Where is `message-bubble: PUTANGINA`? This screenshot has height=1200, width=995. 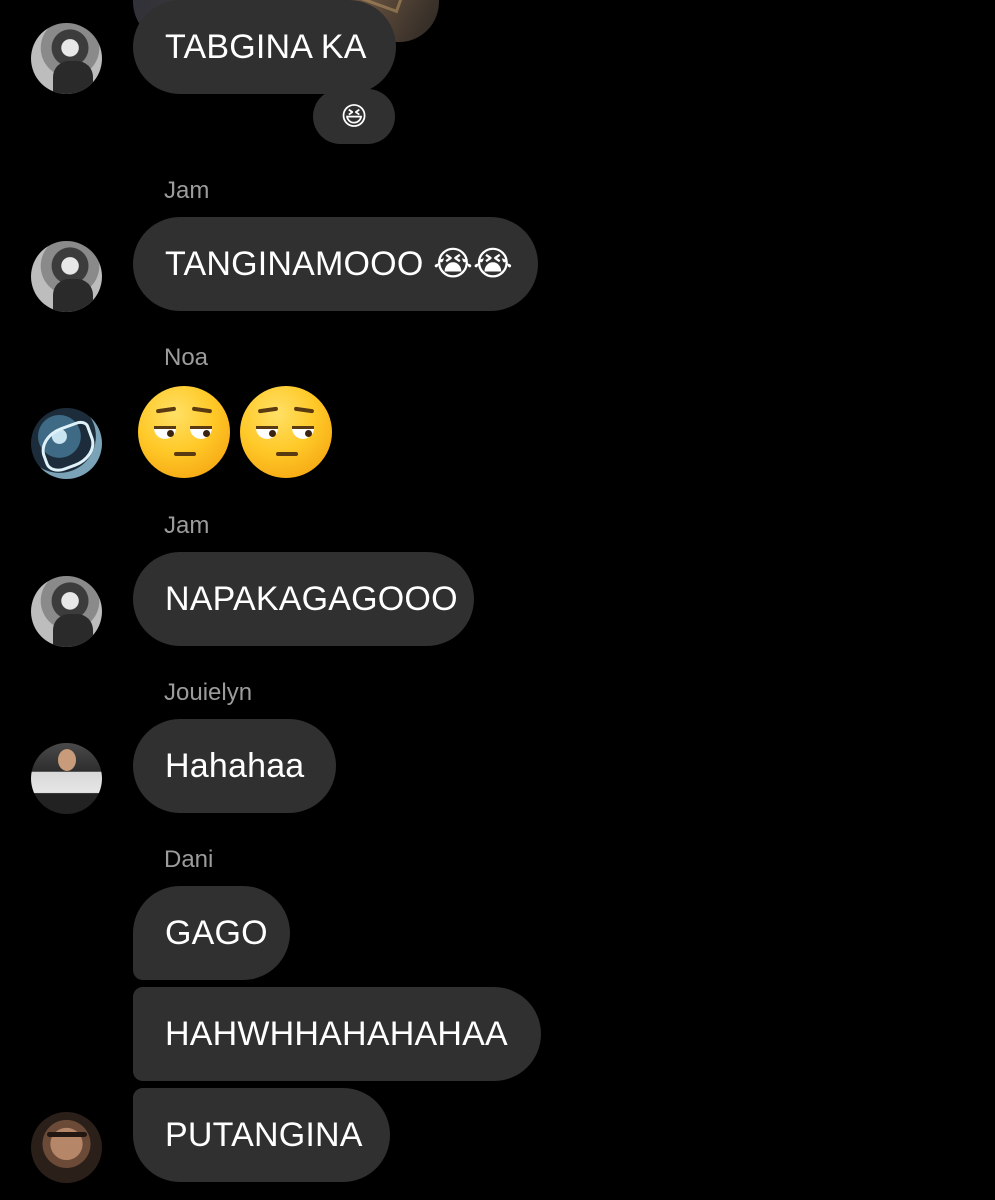 message-bubble: PUTANGINA is located at coordinates (261, 1135).